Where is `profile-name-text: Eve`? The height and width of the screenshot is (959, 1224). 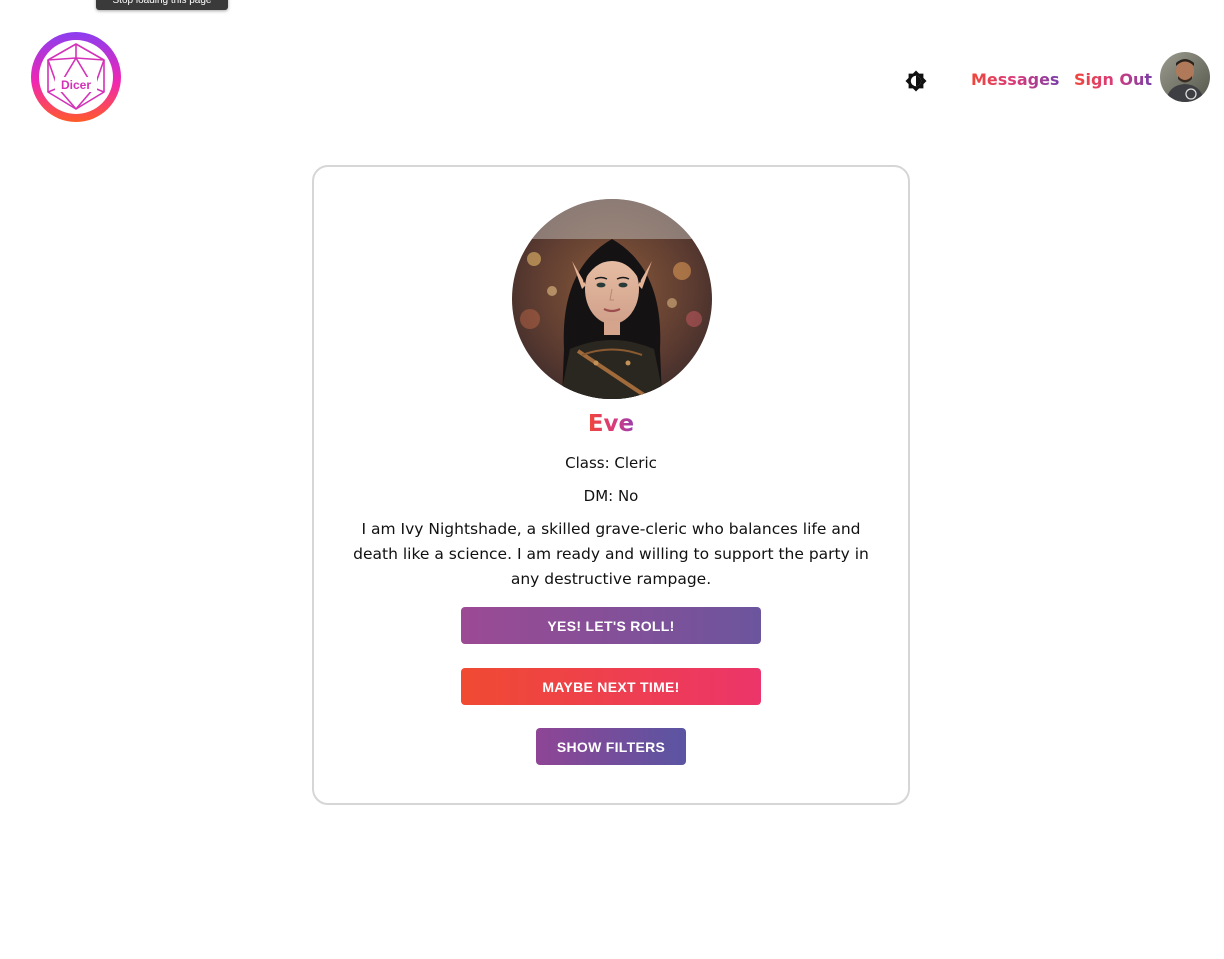 profile-name-text: Eve is located at coordinates (611, 424).